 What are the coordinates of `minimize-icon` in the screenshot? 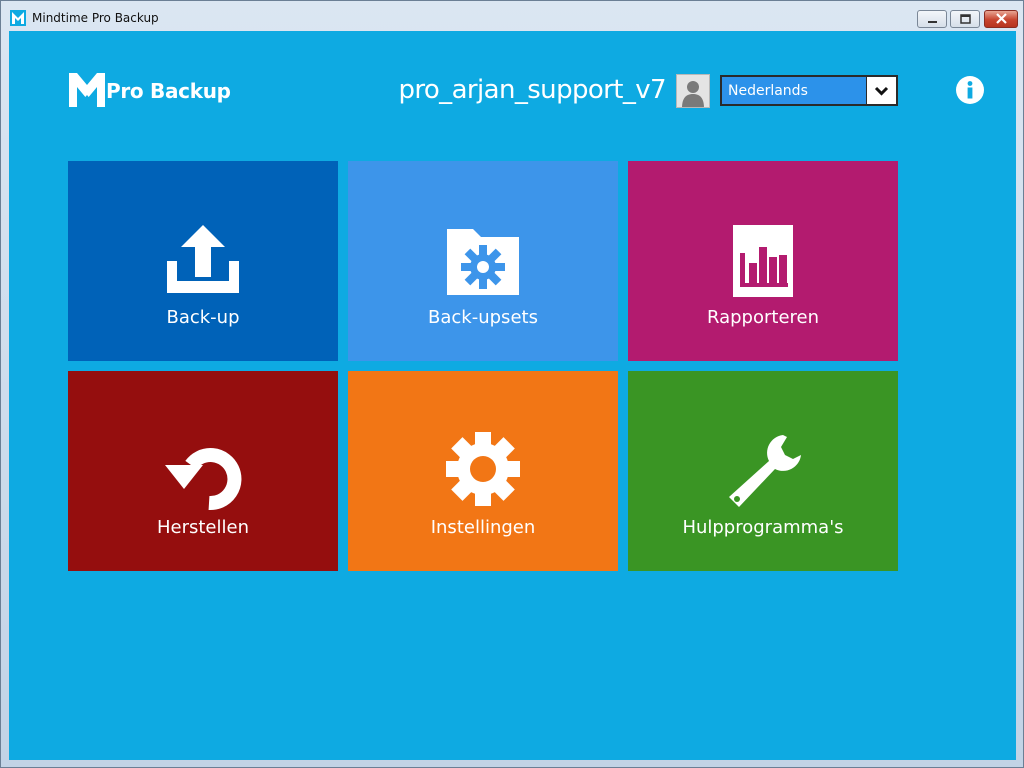 It's located at (932, 22).